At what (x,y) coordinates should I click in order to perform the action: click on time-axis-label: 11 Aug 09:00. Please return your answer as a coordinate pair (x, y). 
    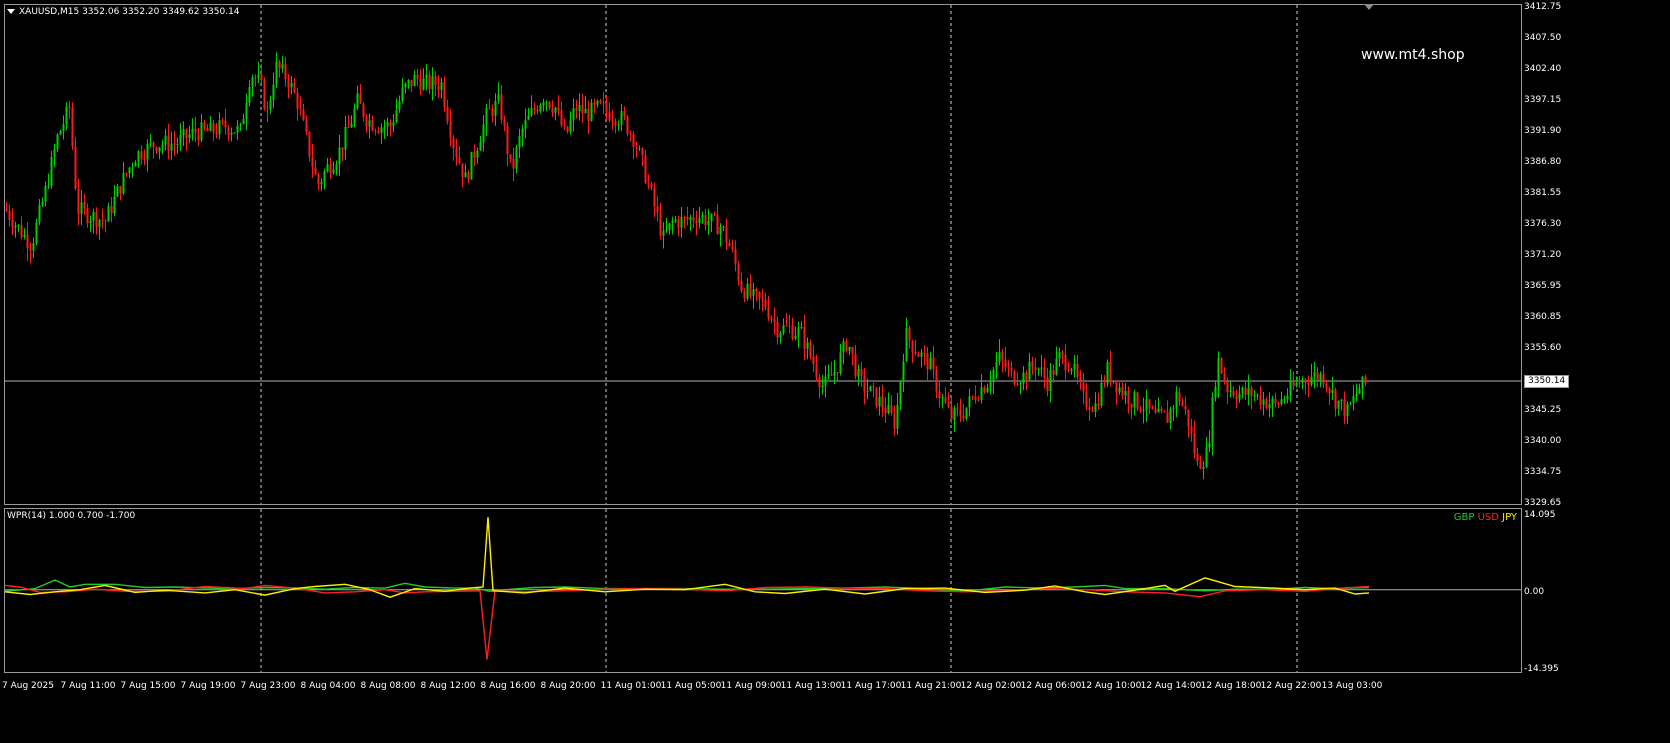
    Looking at the image, I should click on (751, 686).